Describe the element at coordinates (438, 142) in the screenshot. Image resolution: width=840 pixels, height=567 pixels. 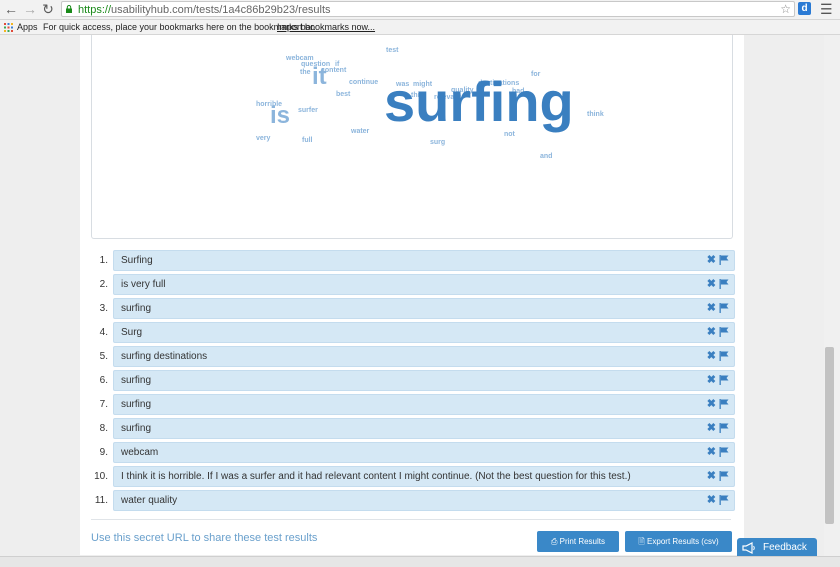
I see `cloud-word: surg` at that location.